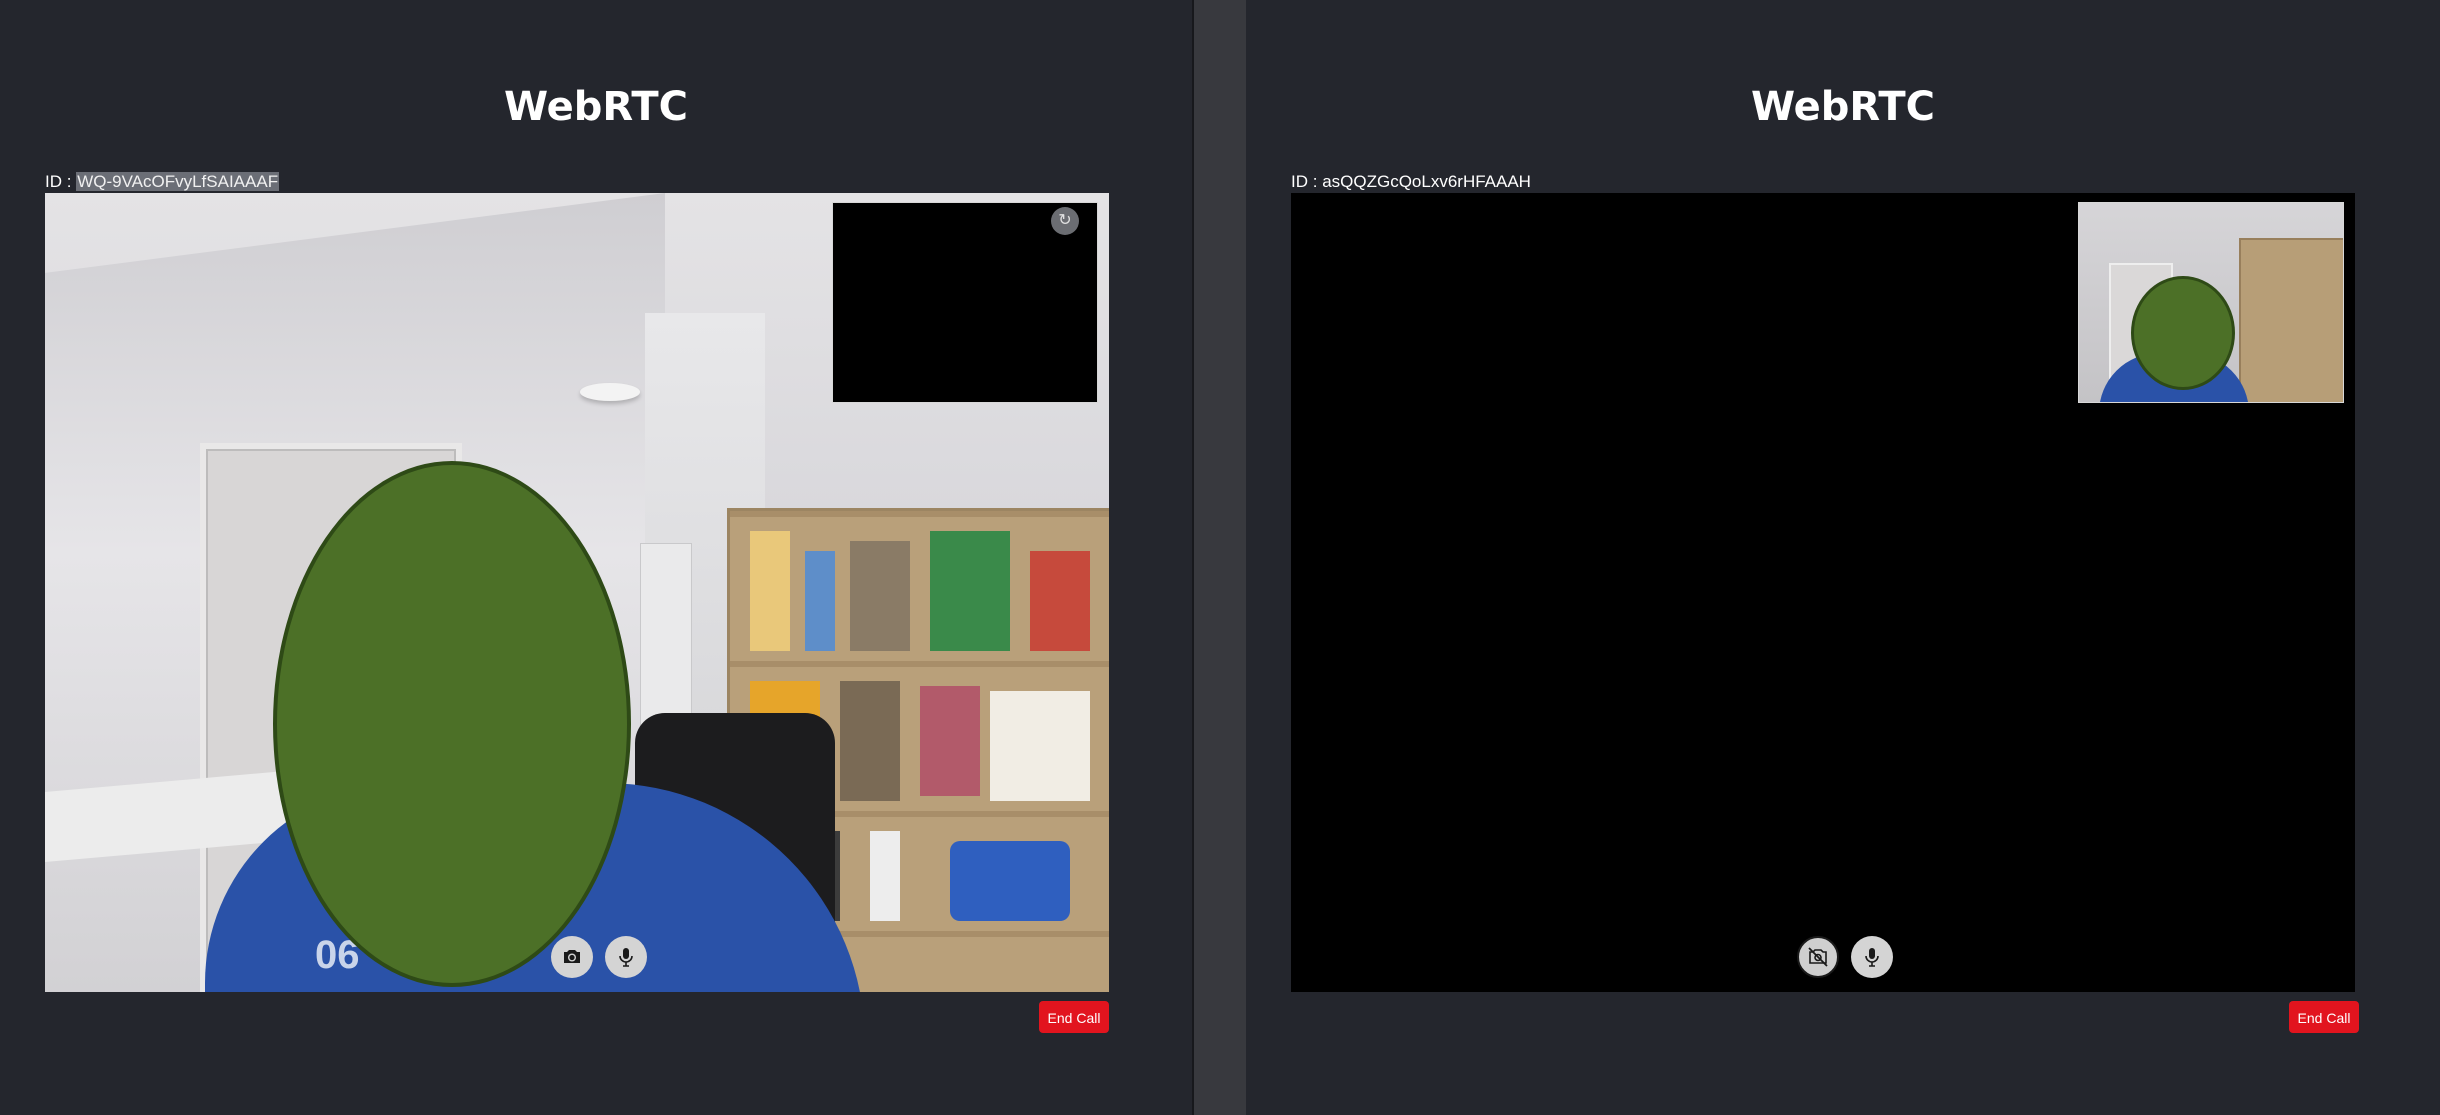  I want to click on peer-id-value: asQQZGcQoLxv6rHFAAAH, so click(1426, 181).